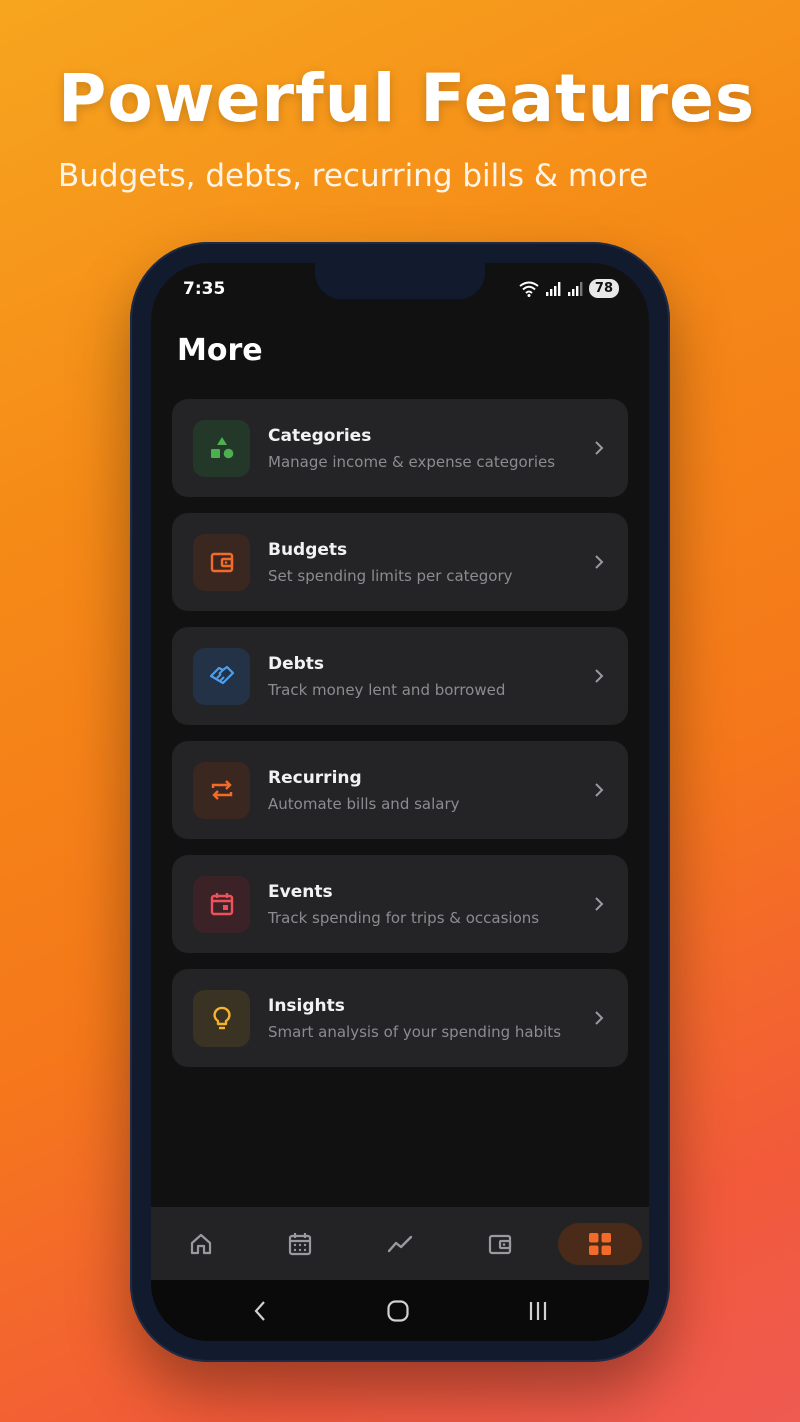 The height and width of the screenshot is (1422, 800). What do you see at coordinates (404, 917) in the screenshot?
I see `menu-item-subtitle: Track spending for trips & occasions` at bounding box center [404, 917].